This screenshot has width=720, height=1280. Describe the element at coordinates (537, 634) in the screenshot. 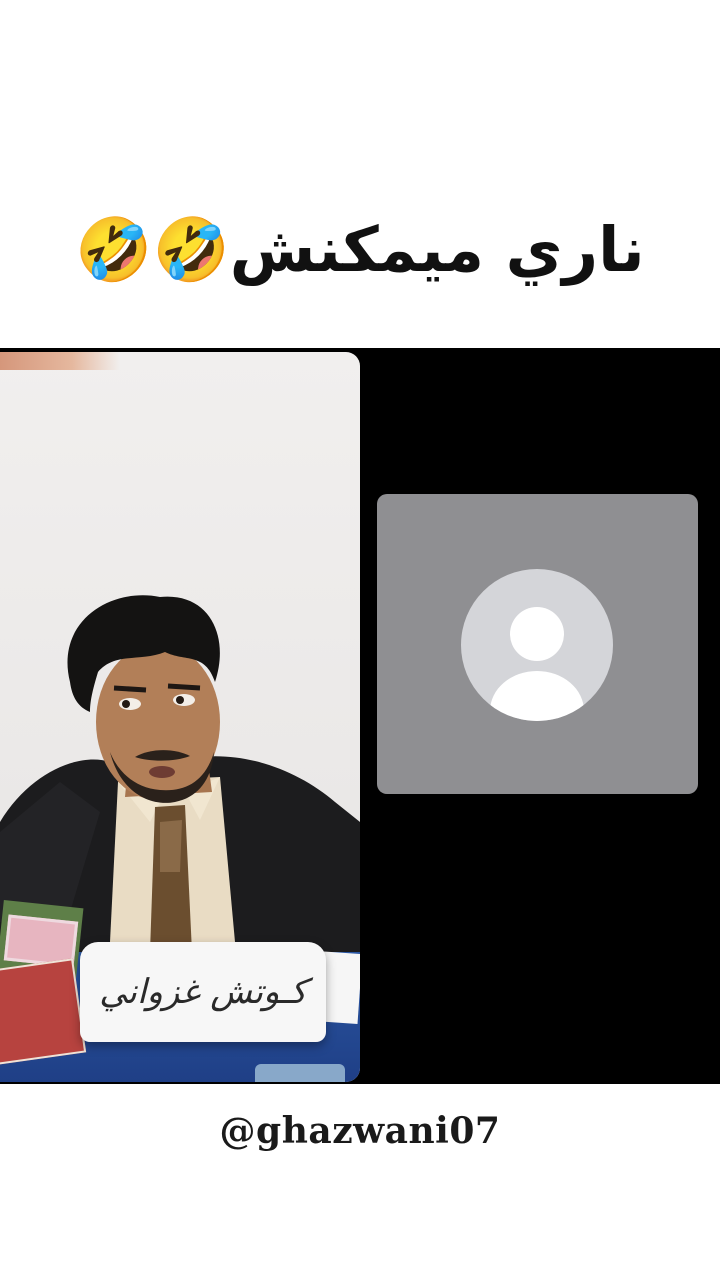

I see `avatar-head` at that location.